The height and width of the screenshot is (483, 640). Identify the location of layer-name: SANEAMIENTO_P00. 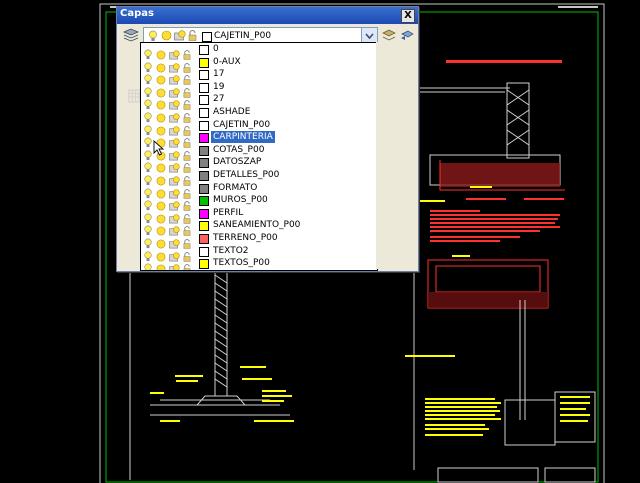
(257, 225).